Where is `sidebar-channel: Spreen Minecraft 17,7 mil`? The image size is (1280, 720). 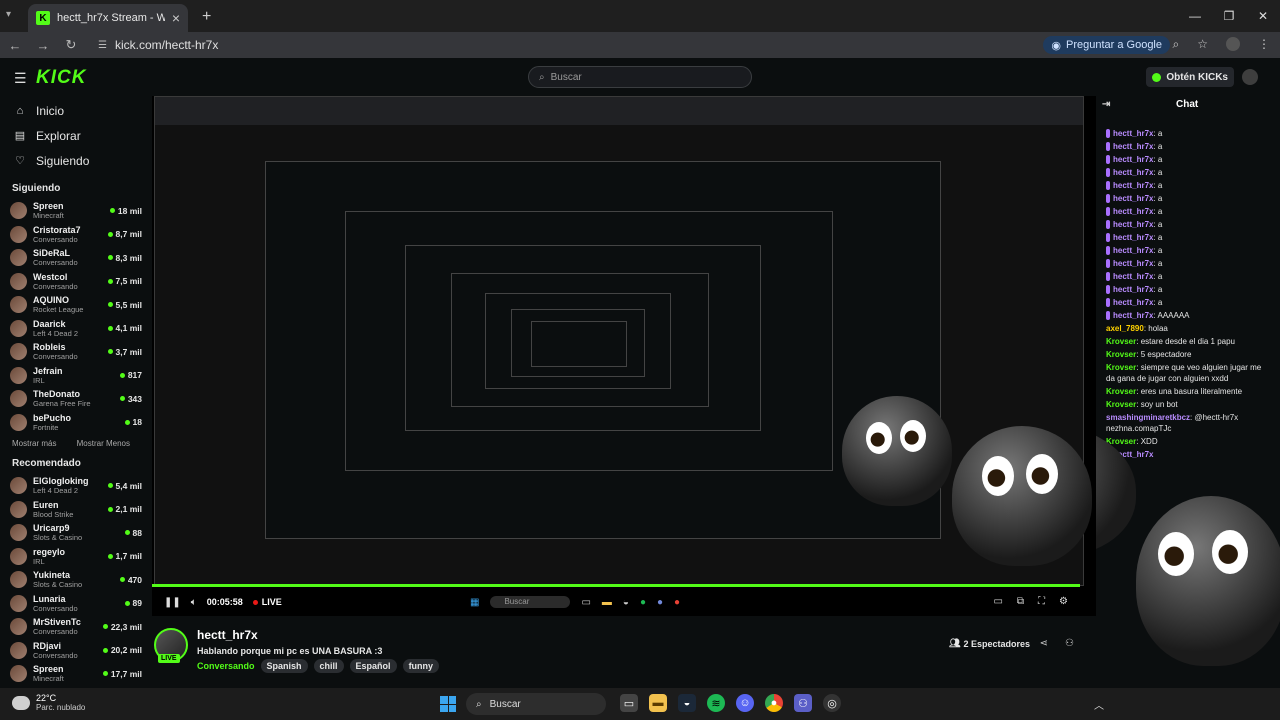
sidebar-channel: Spreen Minecraft 17,7 mil is located at coordinates (76, 674).